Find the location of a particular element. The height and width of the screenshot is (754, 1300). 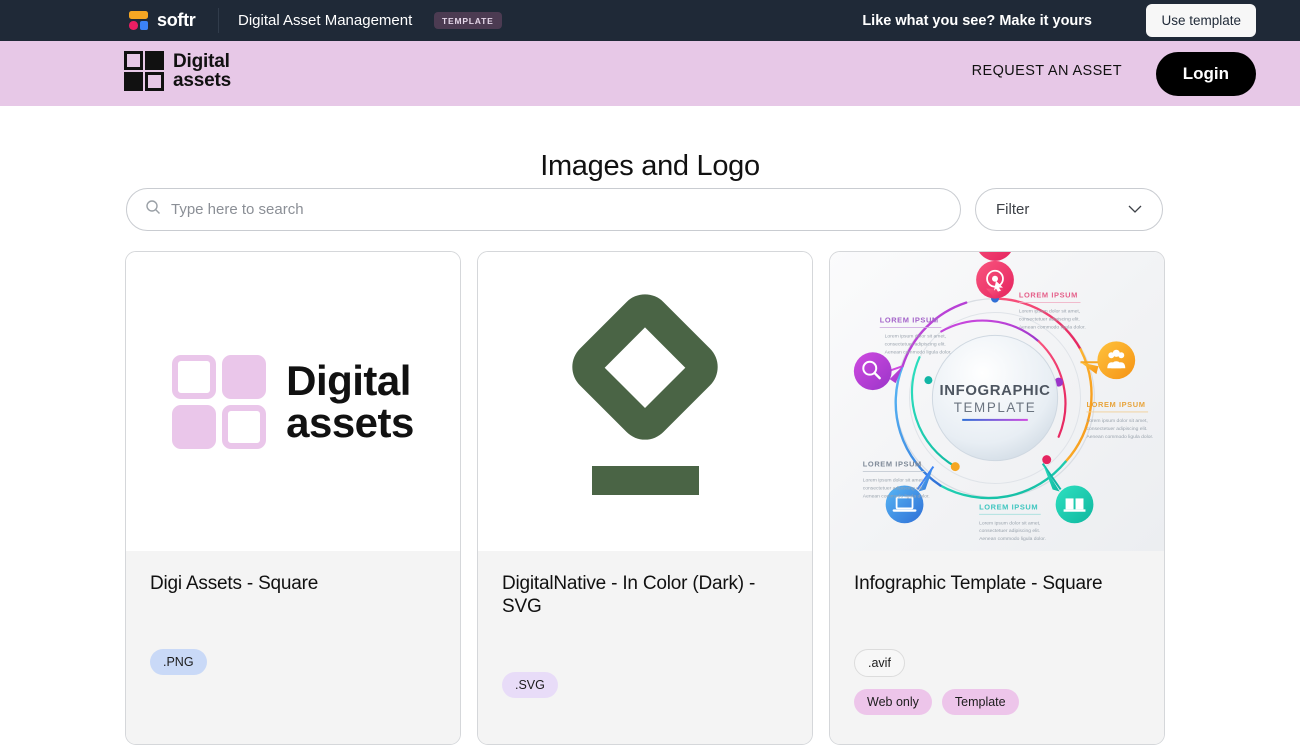

site-logo-line-2: assets is located at coordinates (202, 80).